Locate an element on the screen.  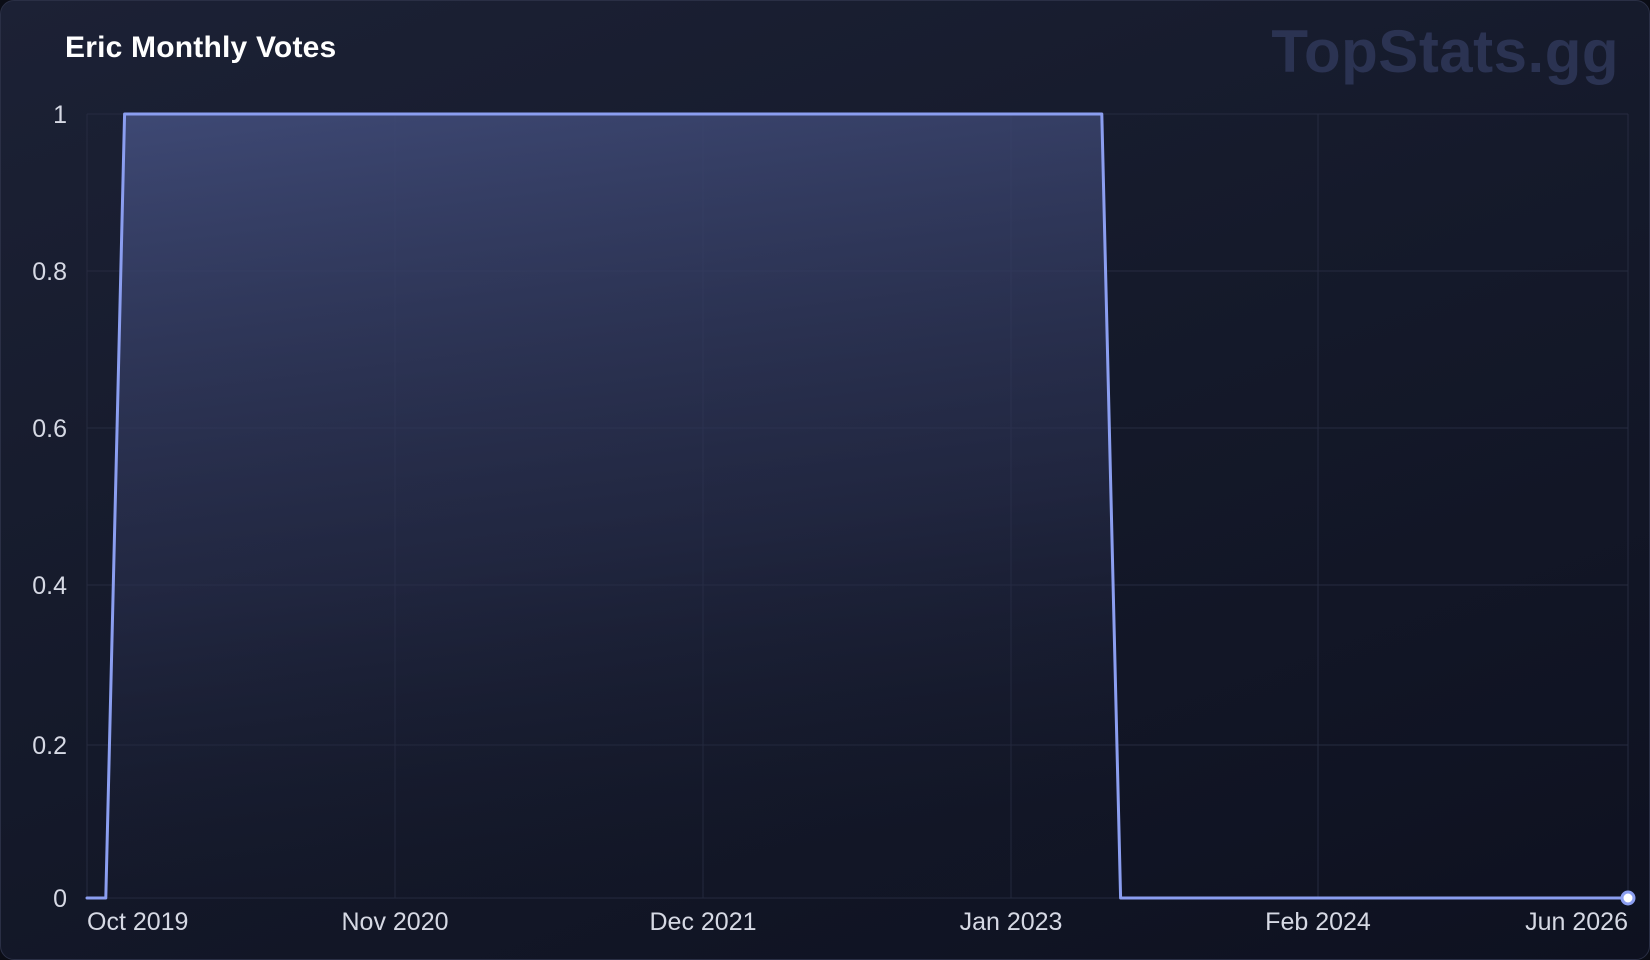
x-tick-label: Nov 2020 is located at coordinates (394, 922).